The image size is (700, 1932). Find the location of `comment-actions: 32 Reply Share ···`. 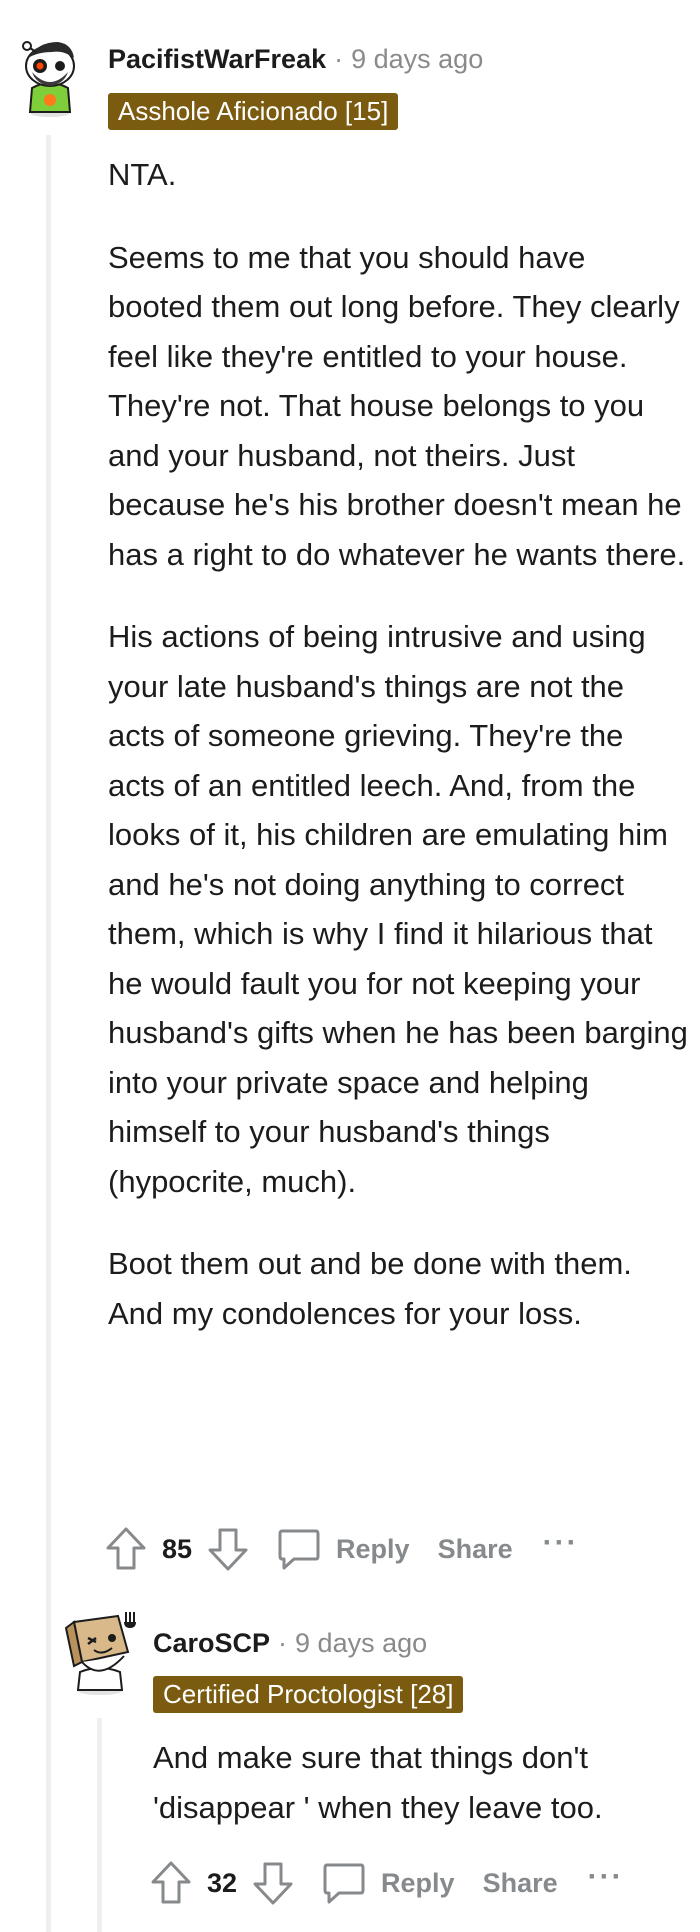

comment-actions: 32 Reply Share ··· is located at coordinates (386, 1883).